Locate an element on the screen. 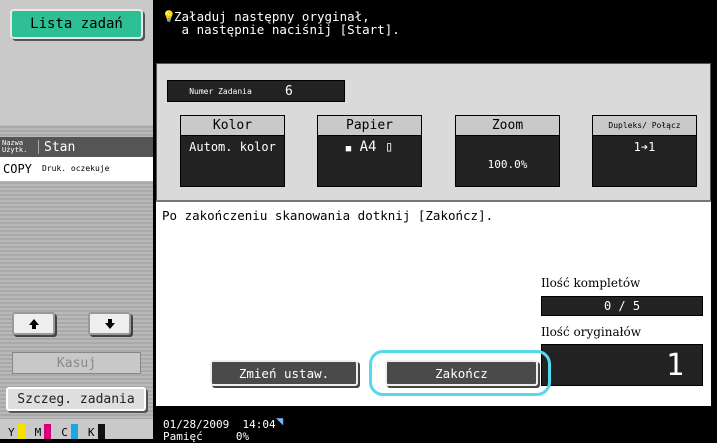 This screenshot has height=443, width=717. job-table-header: Nazwa Użytk. Stan is located at coordinates (76, 147).